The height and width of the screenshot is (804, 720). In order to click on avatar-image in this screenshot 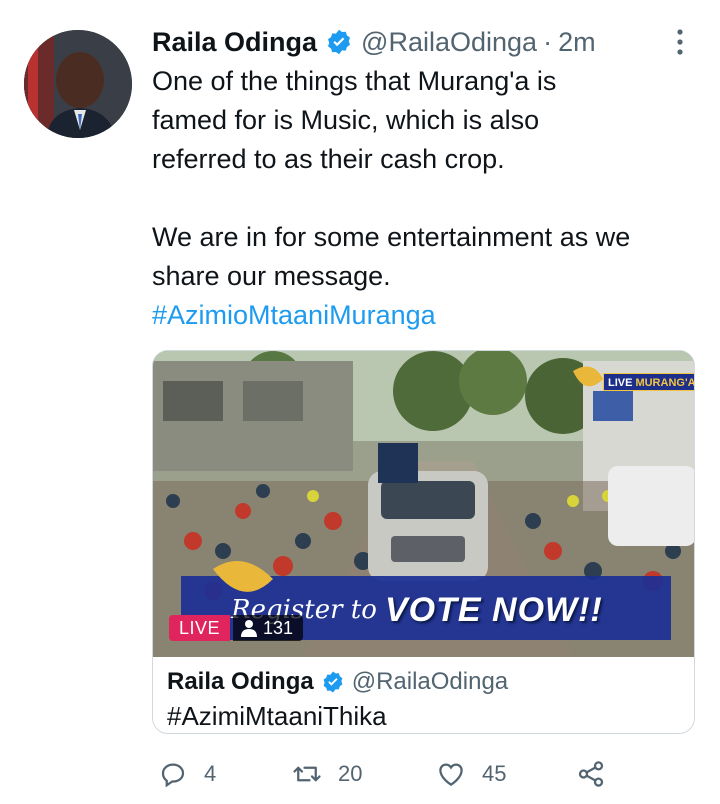, I will do `click(78, 84)`.